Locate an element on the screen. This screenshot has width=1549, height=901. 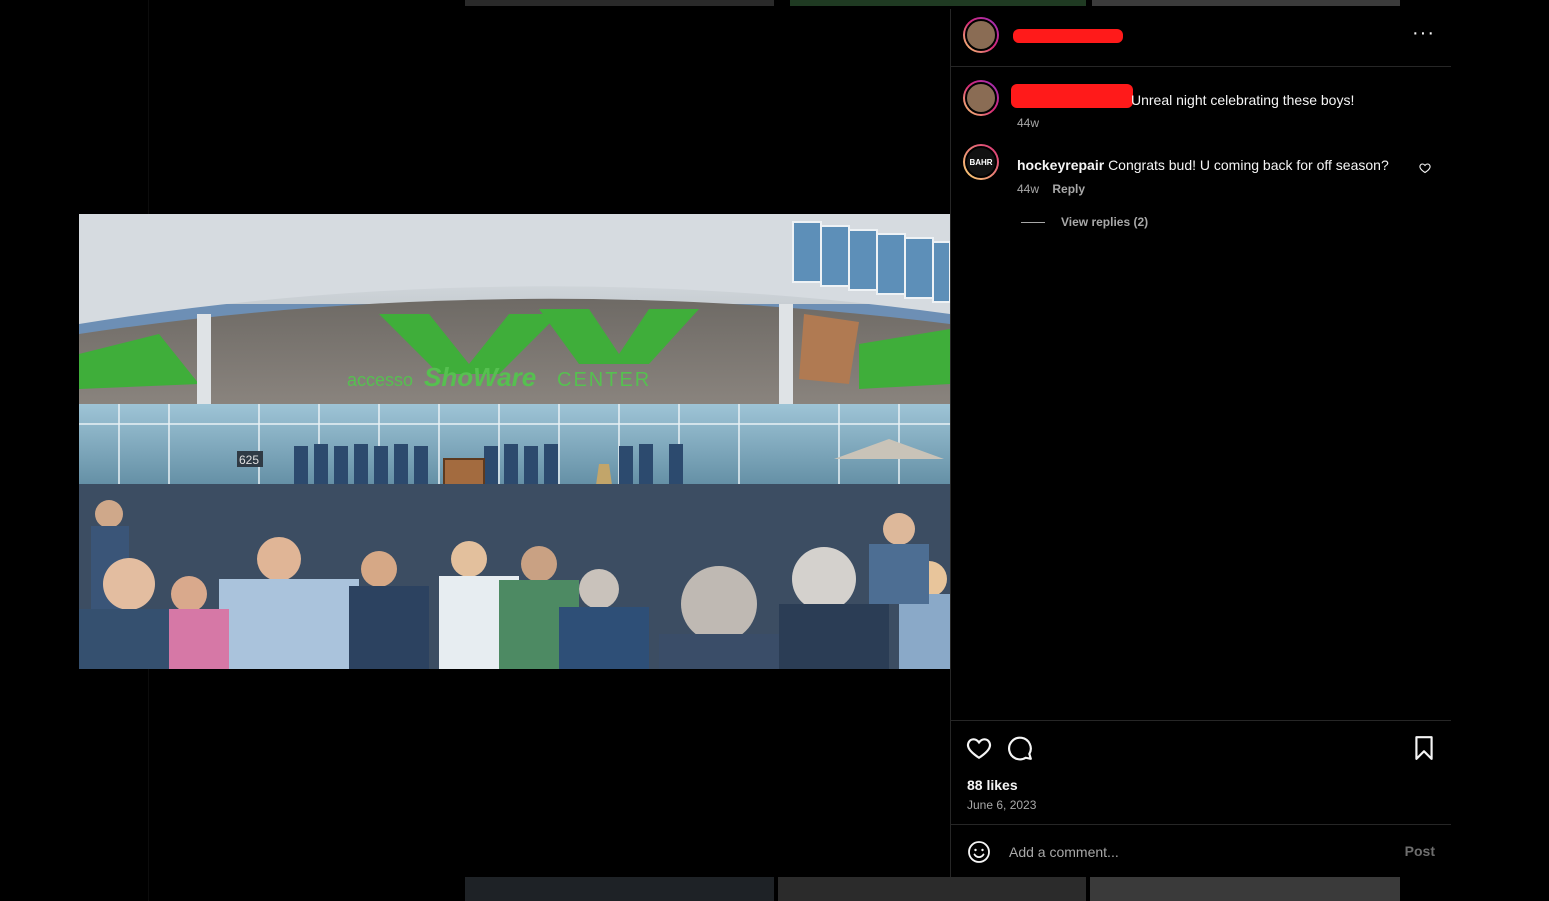
comment-icon is located at coordinates (1020, 748).